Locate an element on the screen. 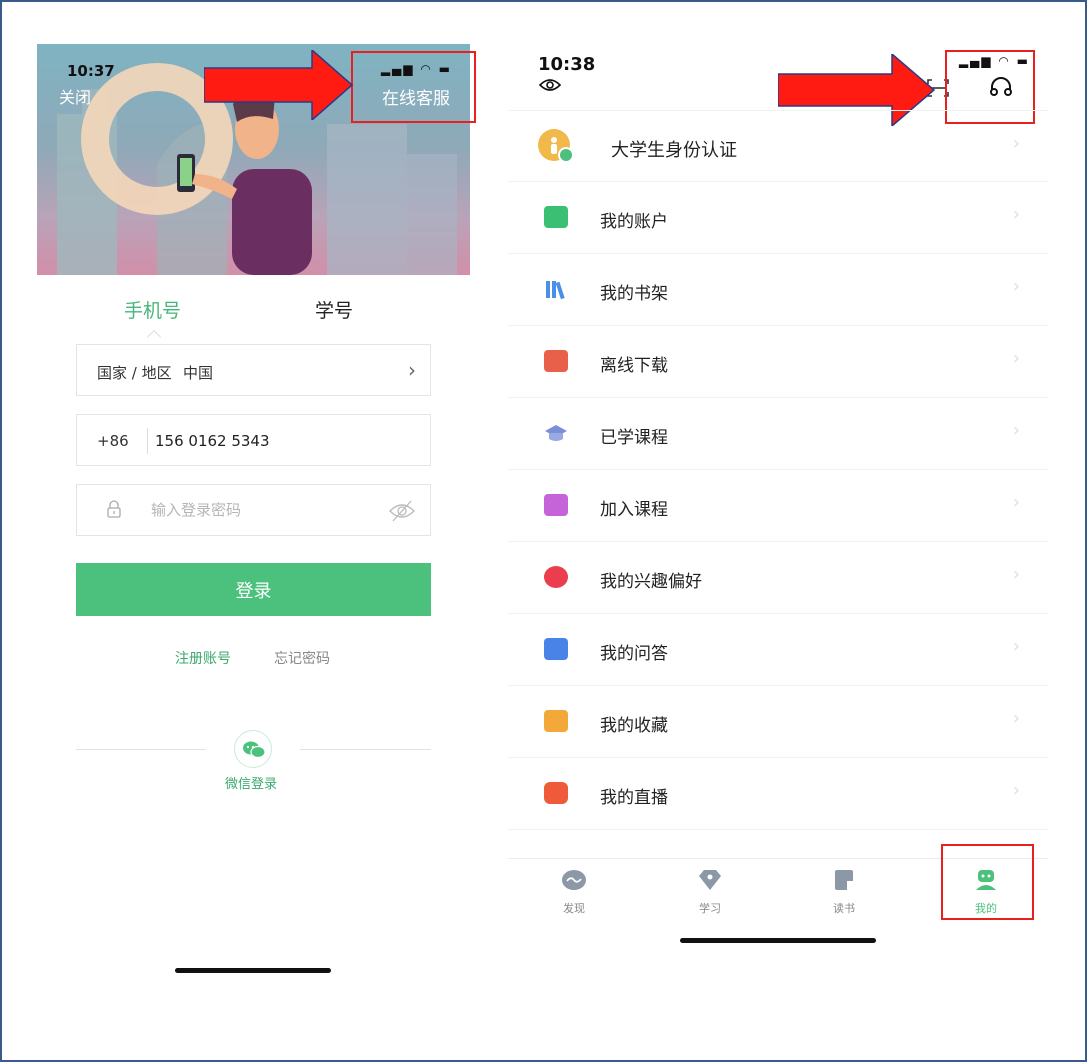  tab-label: 读书 is located at coordinates (844, 908).